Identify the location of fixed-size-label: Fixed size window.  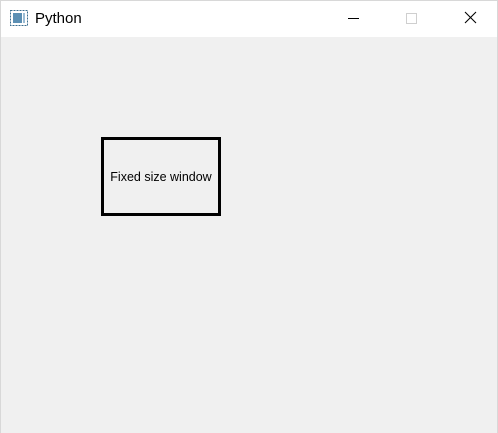
(161, 176).